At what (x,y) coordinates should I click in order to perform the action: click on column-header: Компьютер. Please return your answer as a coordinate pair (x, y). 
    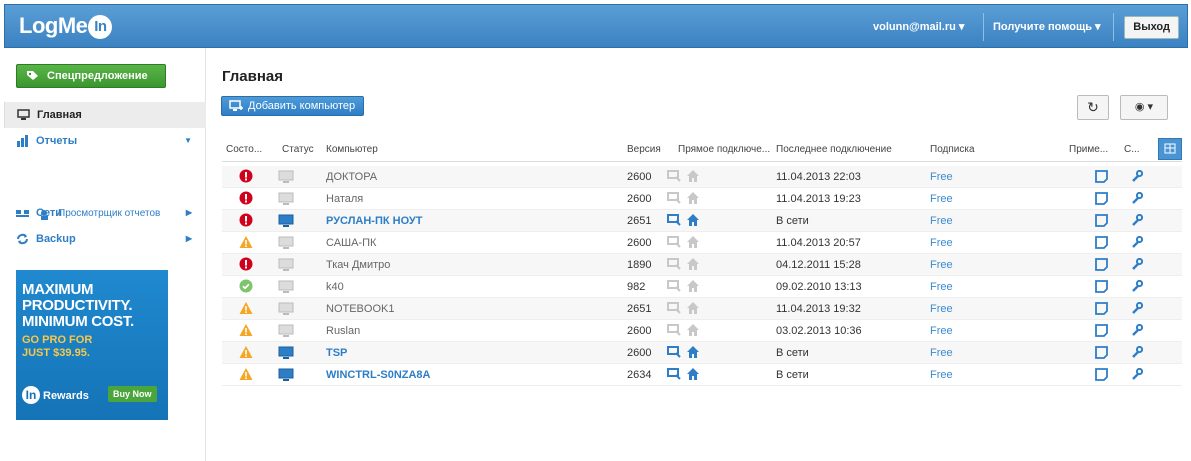
    Looking at the image, I should click on (352, 149).